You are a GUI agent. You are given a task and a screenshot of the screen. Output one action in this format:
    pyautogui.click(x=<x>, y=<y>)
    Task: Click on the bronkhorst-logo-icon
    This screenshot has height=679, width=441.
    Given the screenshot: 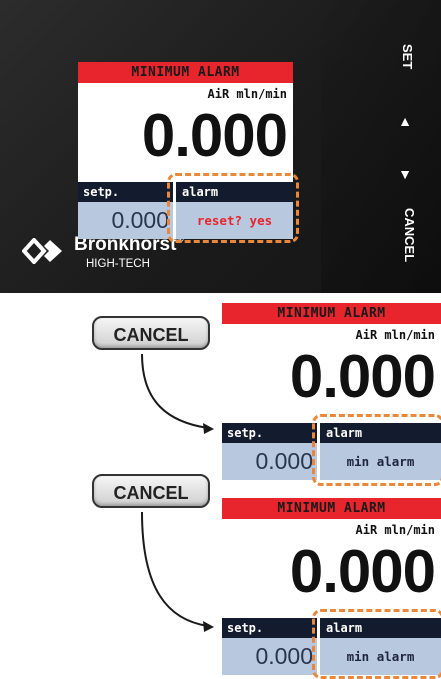 What is the action you would take?
    pyautogui.click(x=42, y=251)
    